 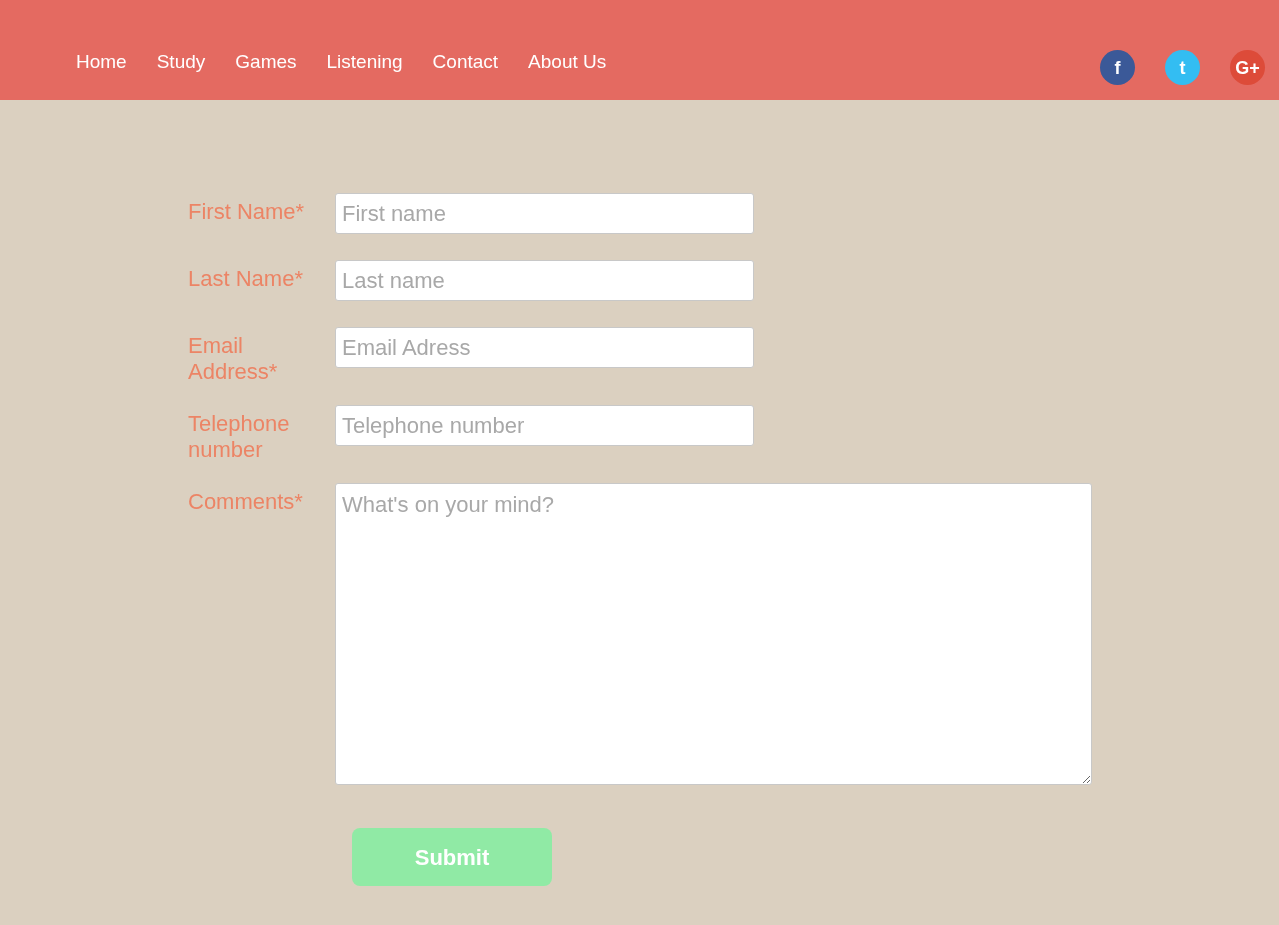 What do you see at coordinates (181, 62) in the screenshot?
I see `nav-link: Study` at bounding box center [181, 62].